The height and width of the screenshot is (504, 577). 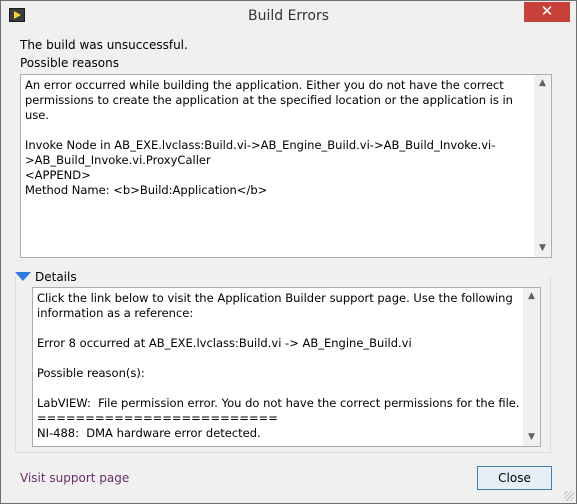 I want to click on reasons-scrollbar: ▲ ▼, so click(x=542, y=166).